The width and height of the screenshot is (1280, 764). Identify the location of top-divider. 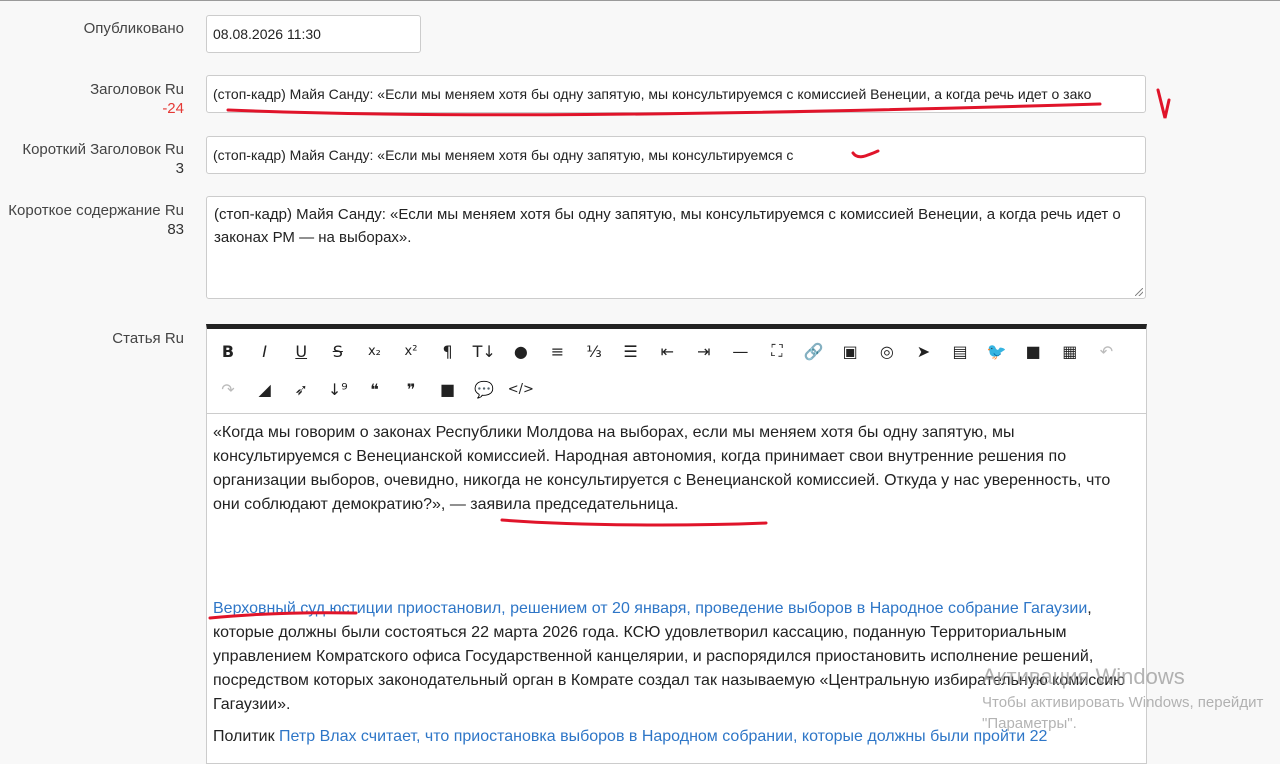
(640, 0).